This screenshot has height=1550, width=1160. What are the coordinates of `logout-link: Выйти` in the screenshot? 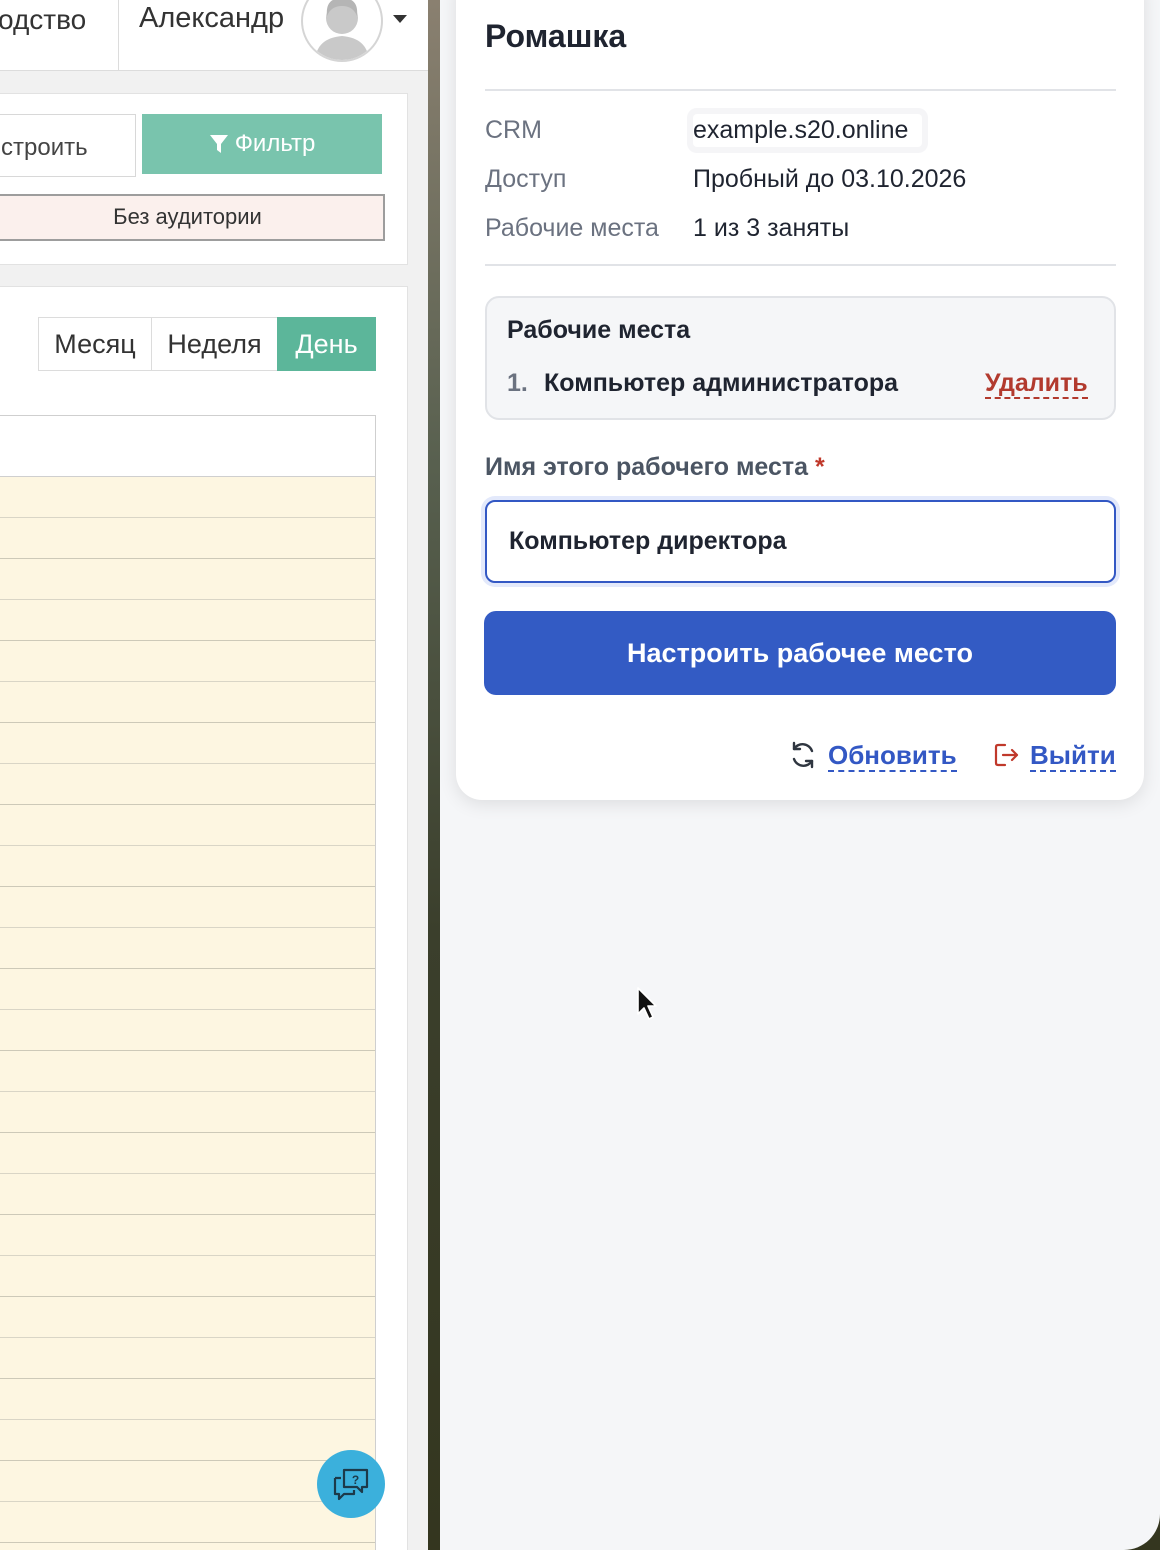 It's located at (1073, 756).